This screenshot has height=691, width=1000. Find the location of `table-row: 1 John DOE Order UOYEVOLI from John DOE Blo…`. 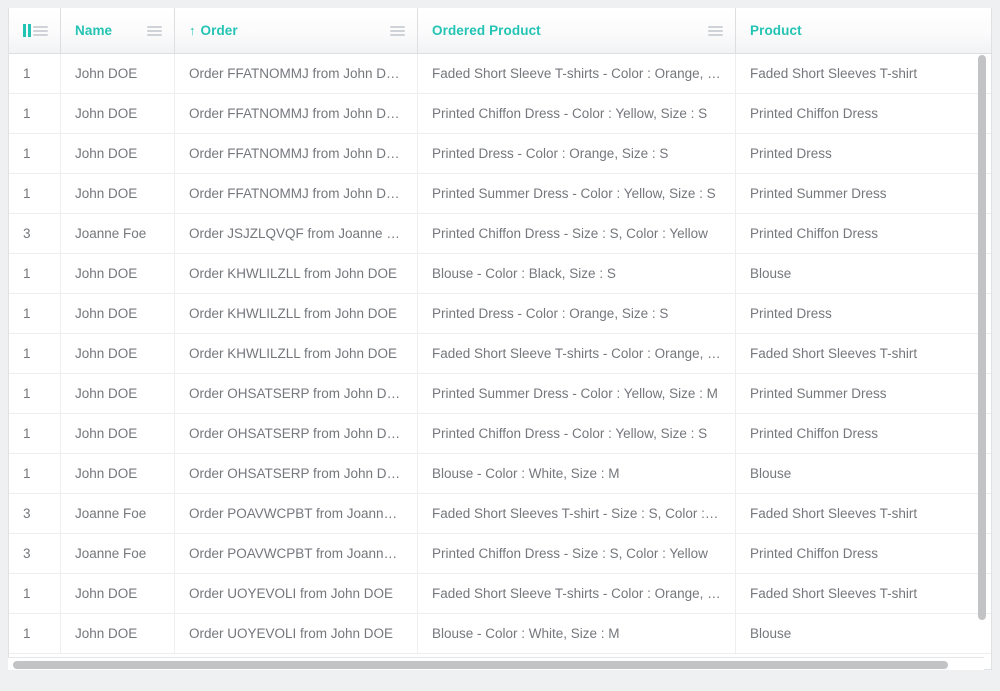

table-row: 1 John DOE Order UOYEVOLI from John DOE Blo… is located at coordinates (500, 634).